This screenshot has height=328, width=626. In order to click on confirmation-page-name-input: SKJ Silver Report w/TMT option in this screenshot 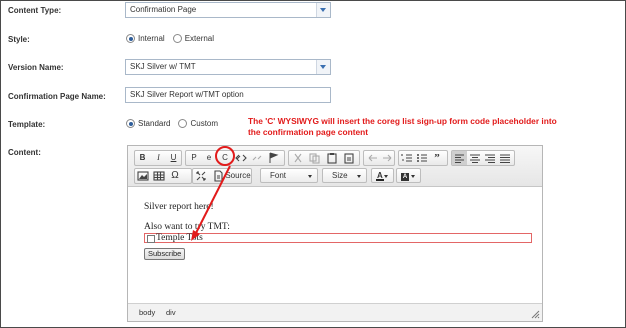, I will do `click(228, 95)`.